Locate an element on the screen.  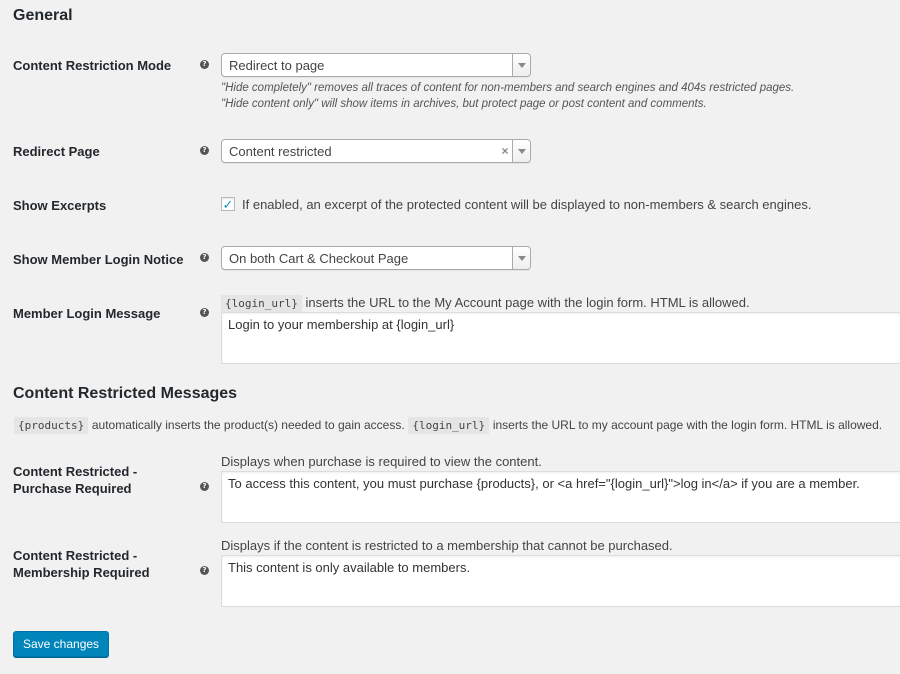
general-heading: General is located at coordinates (43, 15).